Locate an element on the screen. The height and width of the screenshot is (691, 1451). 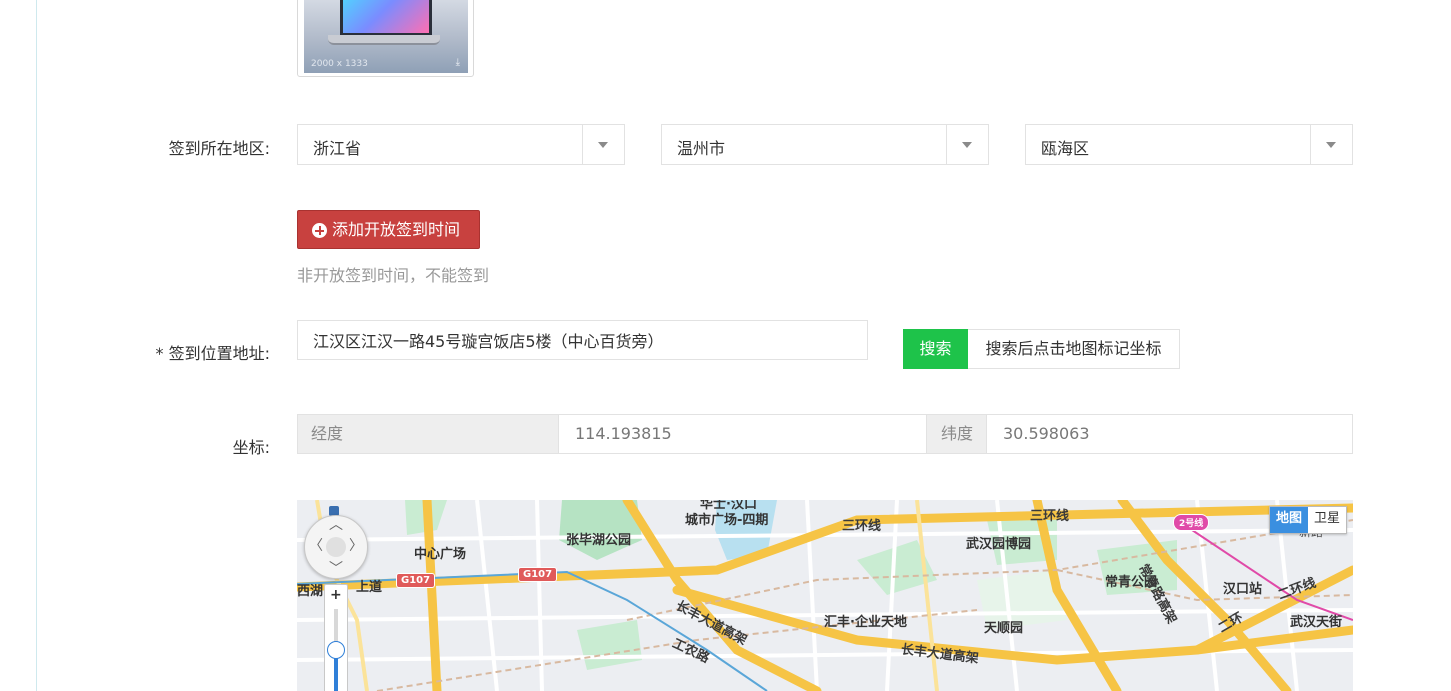
district-value: 瓯海区 is located at coordinates (1065, 148).